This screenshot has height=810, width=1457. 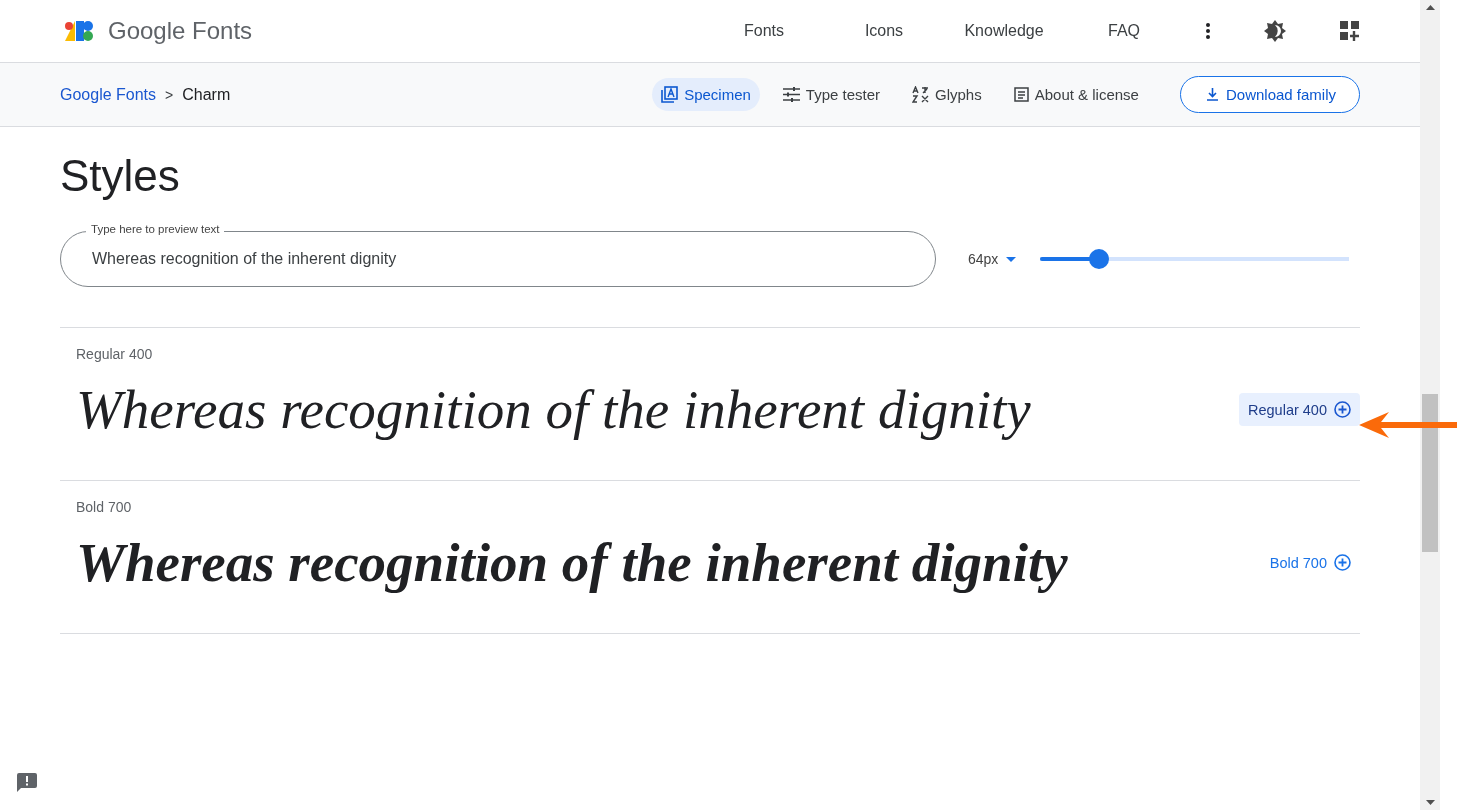 What do you see at coordinates (1430, 7) in the screenshot?
I see `scroll-up-icon` at bounding box center [1430, 7].